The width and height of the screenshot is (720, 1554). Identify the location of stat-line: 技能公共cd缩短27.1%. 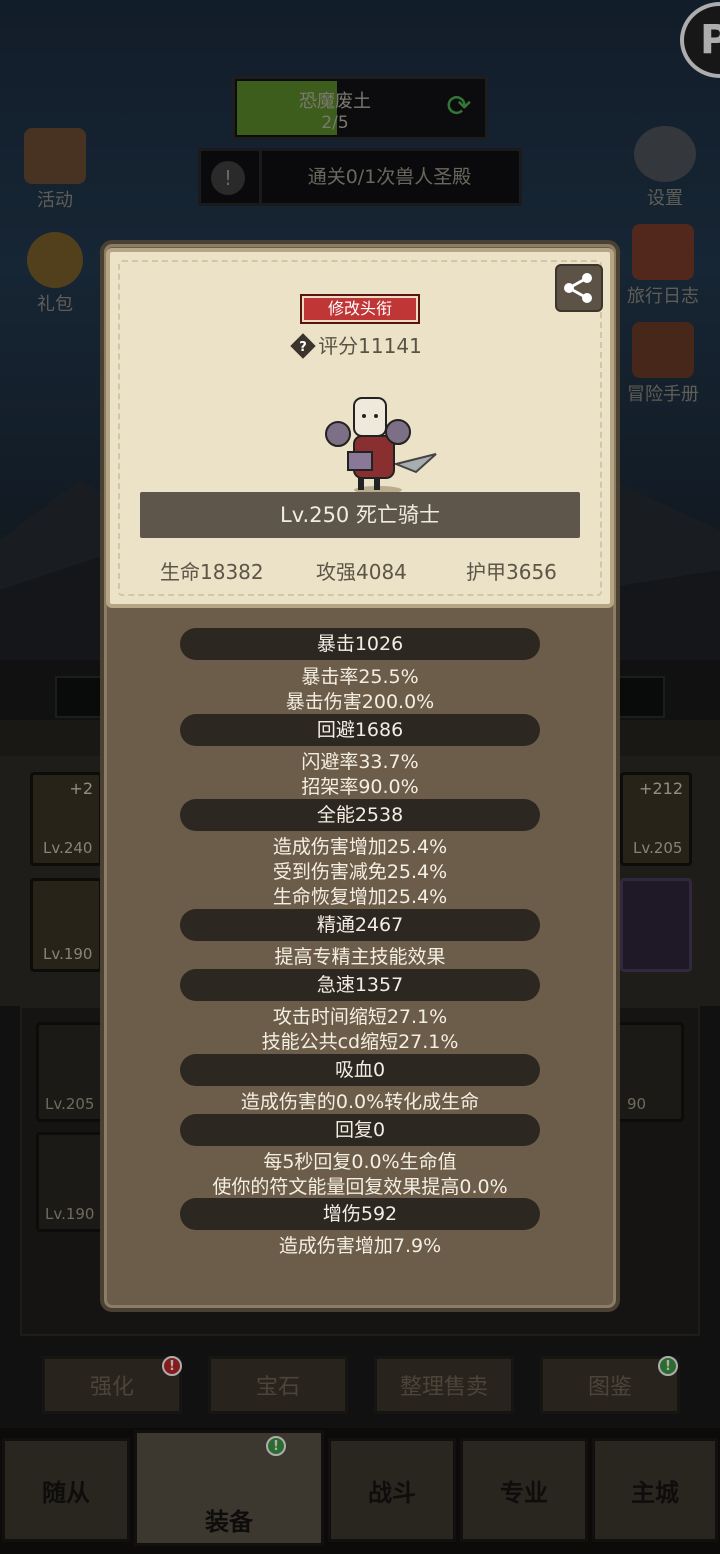
(360, 1042).